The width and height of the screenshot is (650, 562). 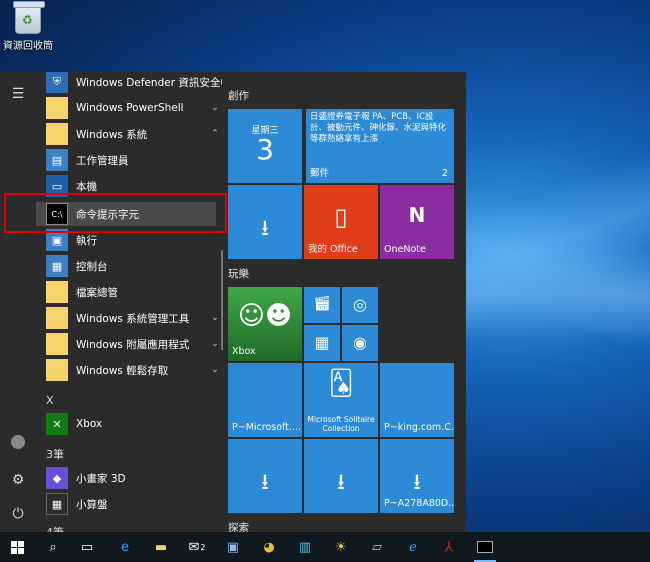 I want to click on tile-label: 我的 Office, so click(x=333, y=249).